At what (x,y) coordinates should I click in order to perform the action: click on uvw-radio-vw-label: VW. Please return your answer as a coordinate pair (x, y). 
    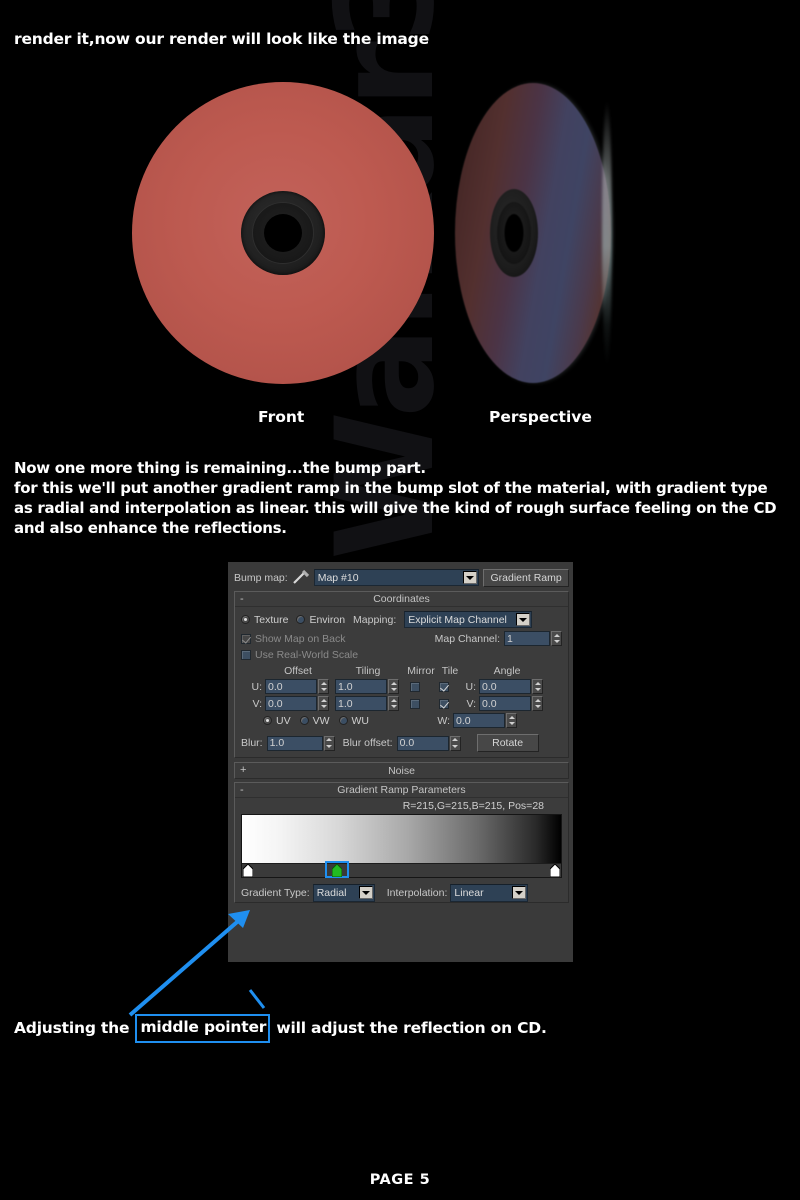
    Looking at the image, I should click on (321, 720).